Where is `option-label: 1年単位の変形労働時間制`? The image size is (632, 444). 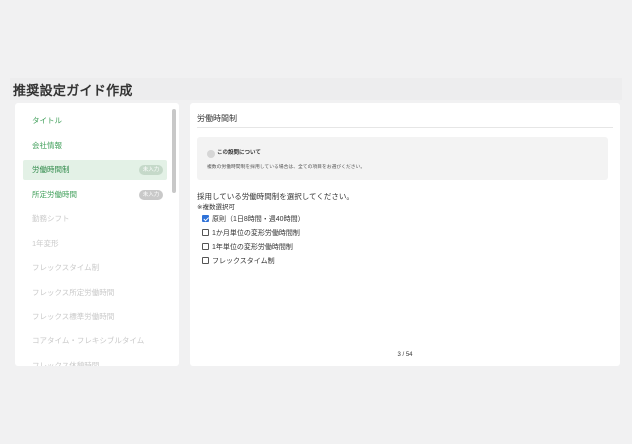 option-label: 1年単位の変形労働時間制 is located at coordinates (252, 247).